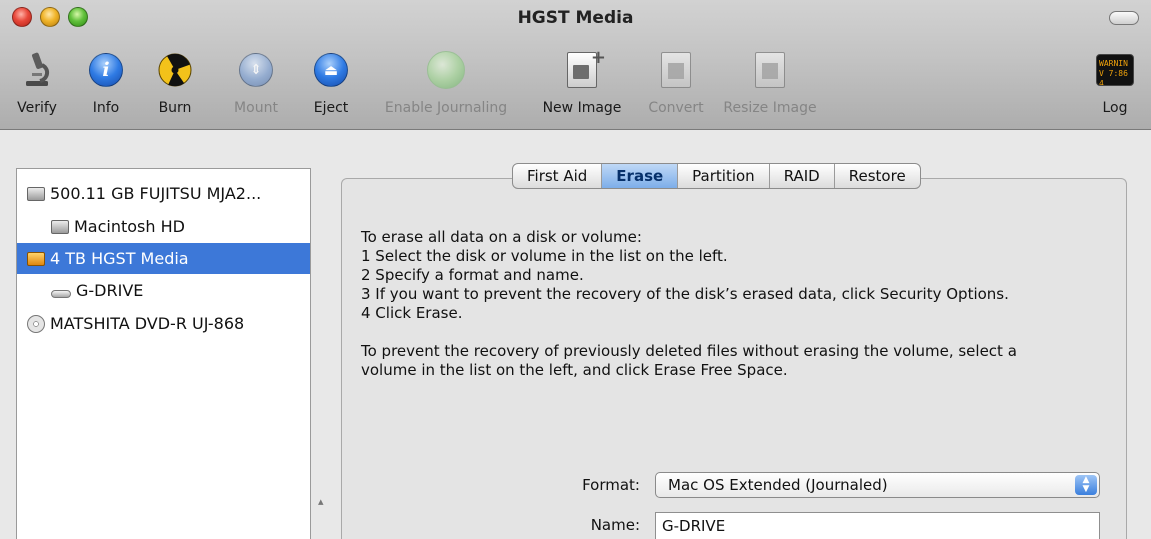  I want to click on info-icon: i, so click(106, 70).